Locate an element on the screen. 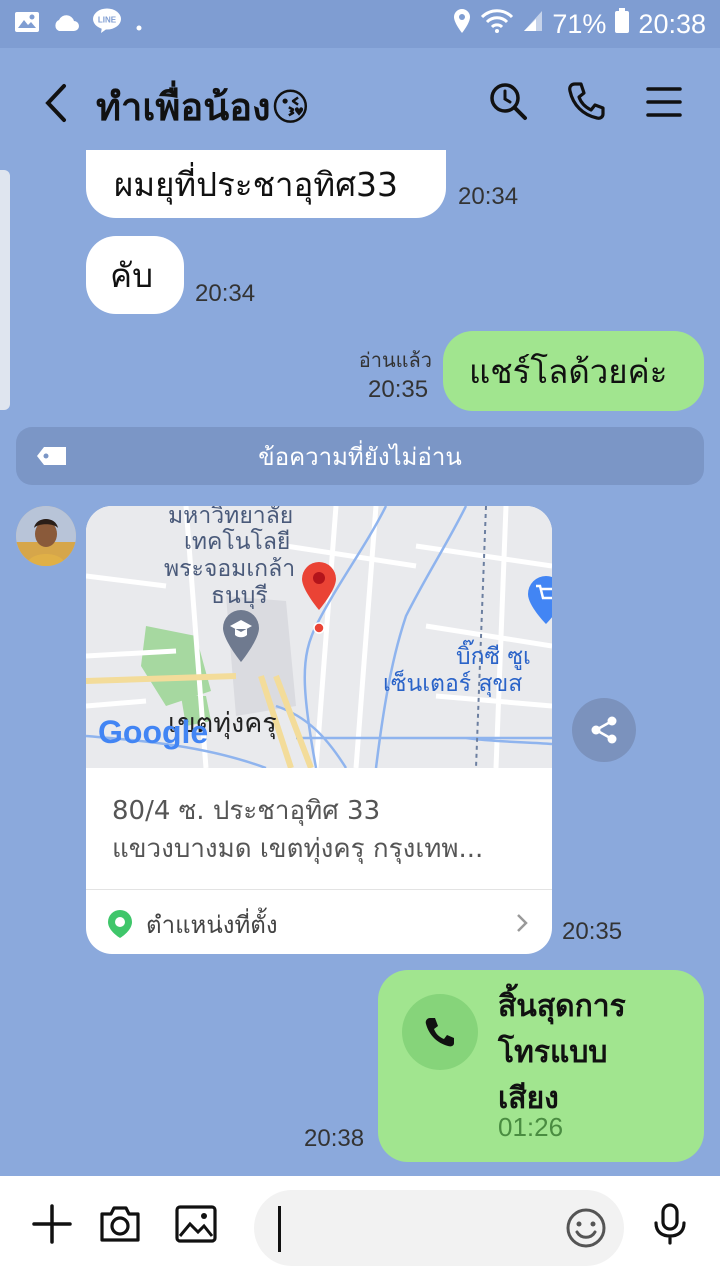 The width and height of the screenshot is (720, 1280). avatar is located at coordinates (46, 536).